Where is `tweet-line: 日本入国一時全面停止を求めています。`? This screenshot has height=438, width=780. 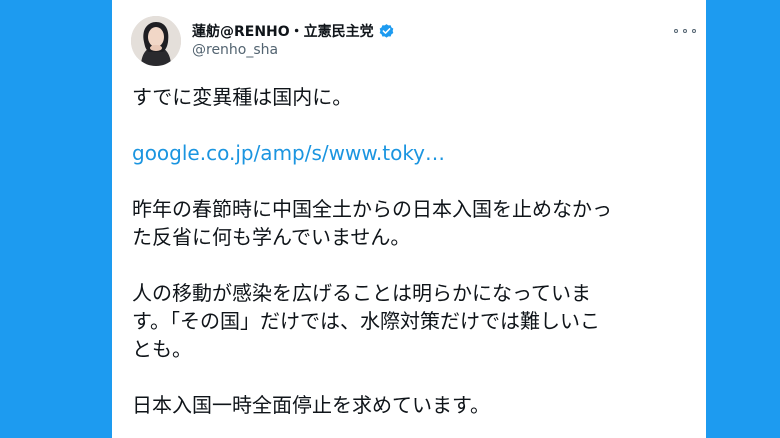
tweet-line: 日本入国一時全面停止を求めています。 is located at coordinates (311, 405).